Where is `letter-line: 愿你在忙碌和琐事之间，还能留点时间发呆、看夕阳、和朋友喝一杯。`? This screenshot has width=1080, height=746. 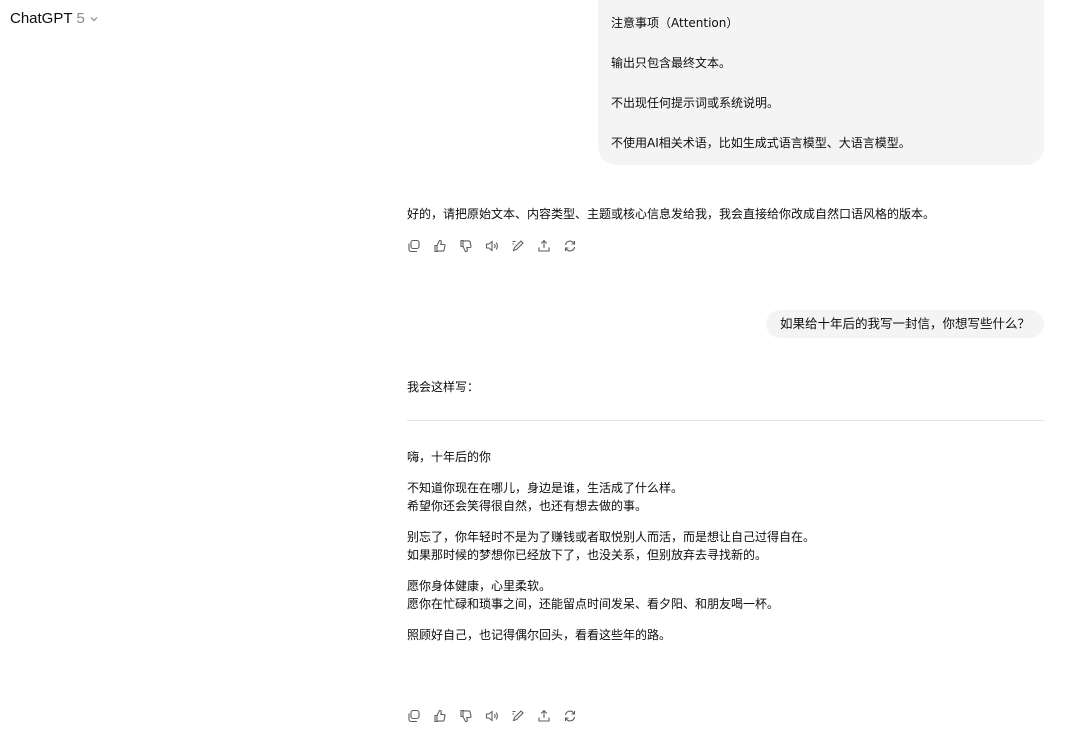 letter-line: 愿你在忙碌和琐事之间，还能留点时间发呆、看夕阳、和朋友喝一杯。 is located at coordinates (593, 604).